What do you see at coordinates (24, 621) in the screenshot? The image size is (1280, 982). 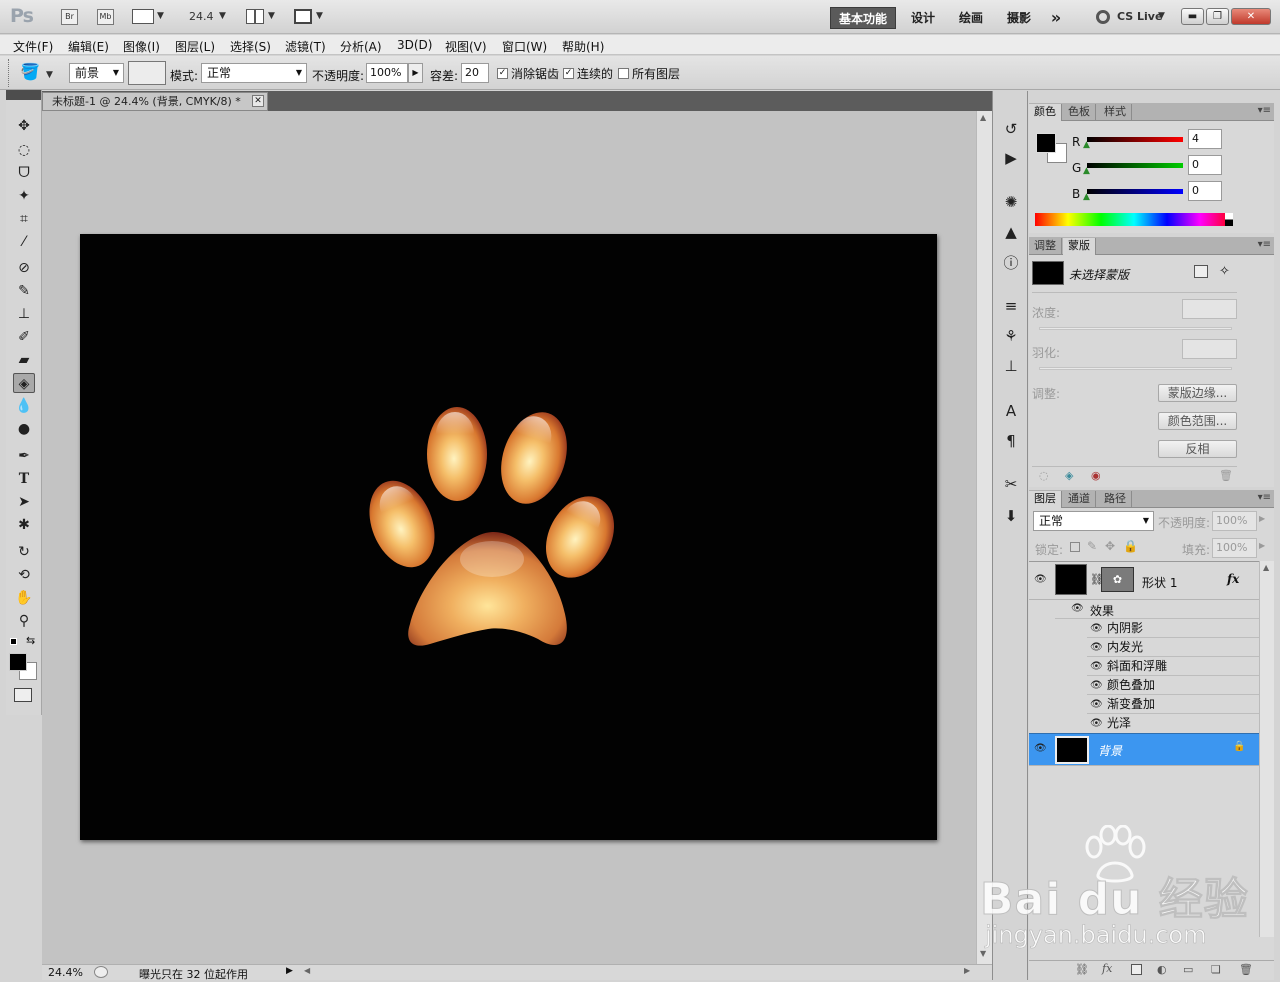 I see `zoom-tool-icon: ⚲` at bounding box center [24, 621].